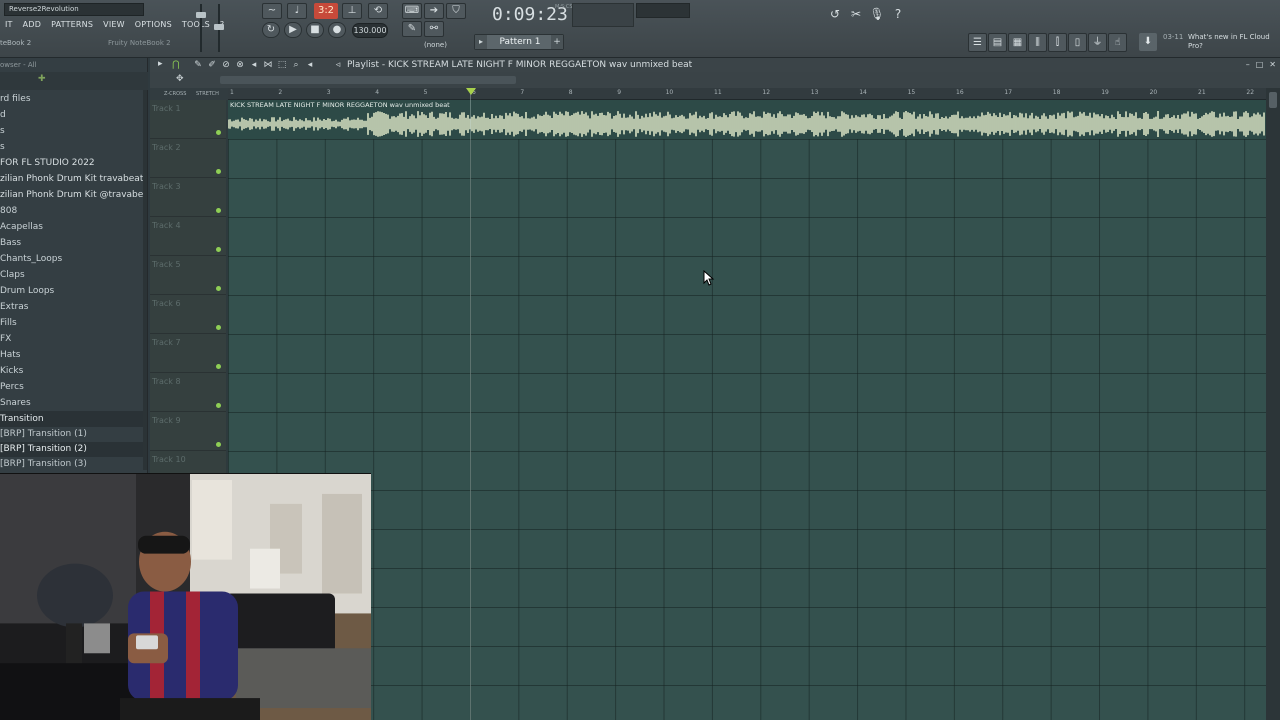  What do you see at coordinates (670, 92) in the screenshot?
I see `bar-number: 10` at bounding box center [670, 92].